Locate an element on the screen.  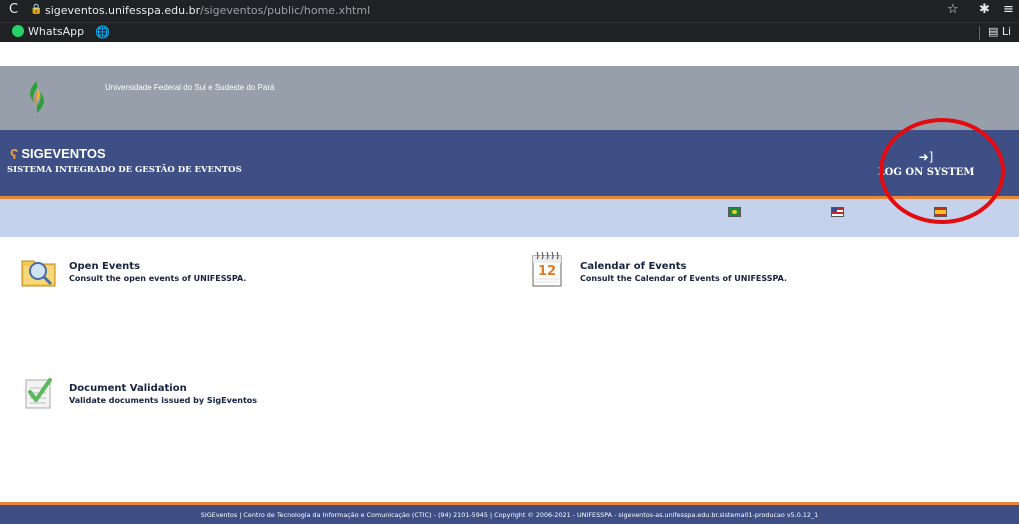
extensions-icon: ✱ is located at coordinates (984, 9).